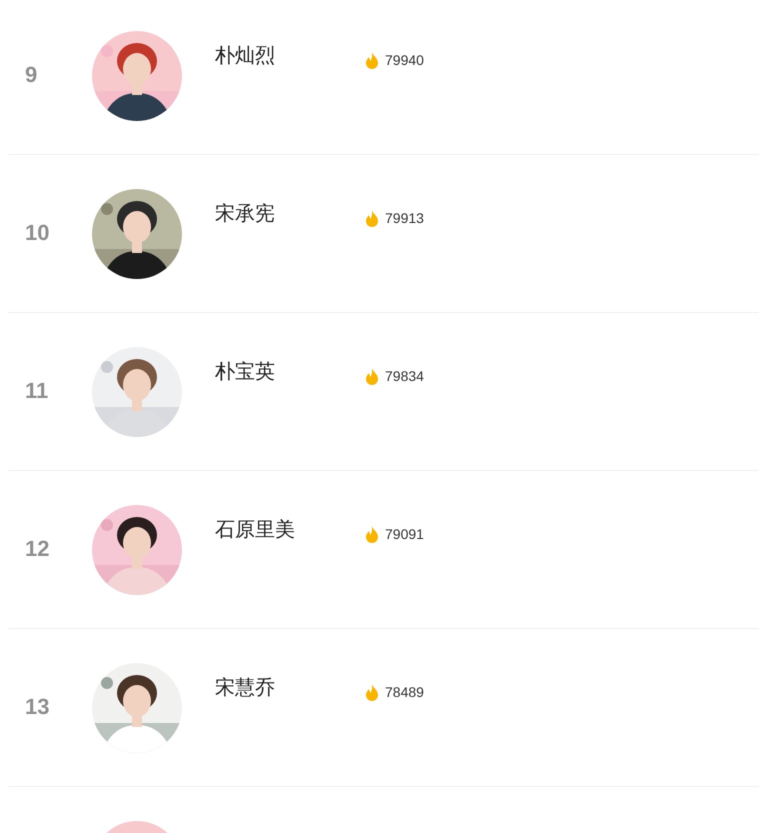  Describe the element at coordinates (37, 707) in the screenshot. I see `rank-number: 13` at that location.